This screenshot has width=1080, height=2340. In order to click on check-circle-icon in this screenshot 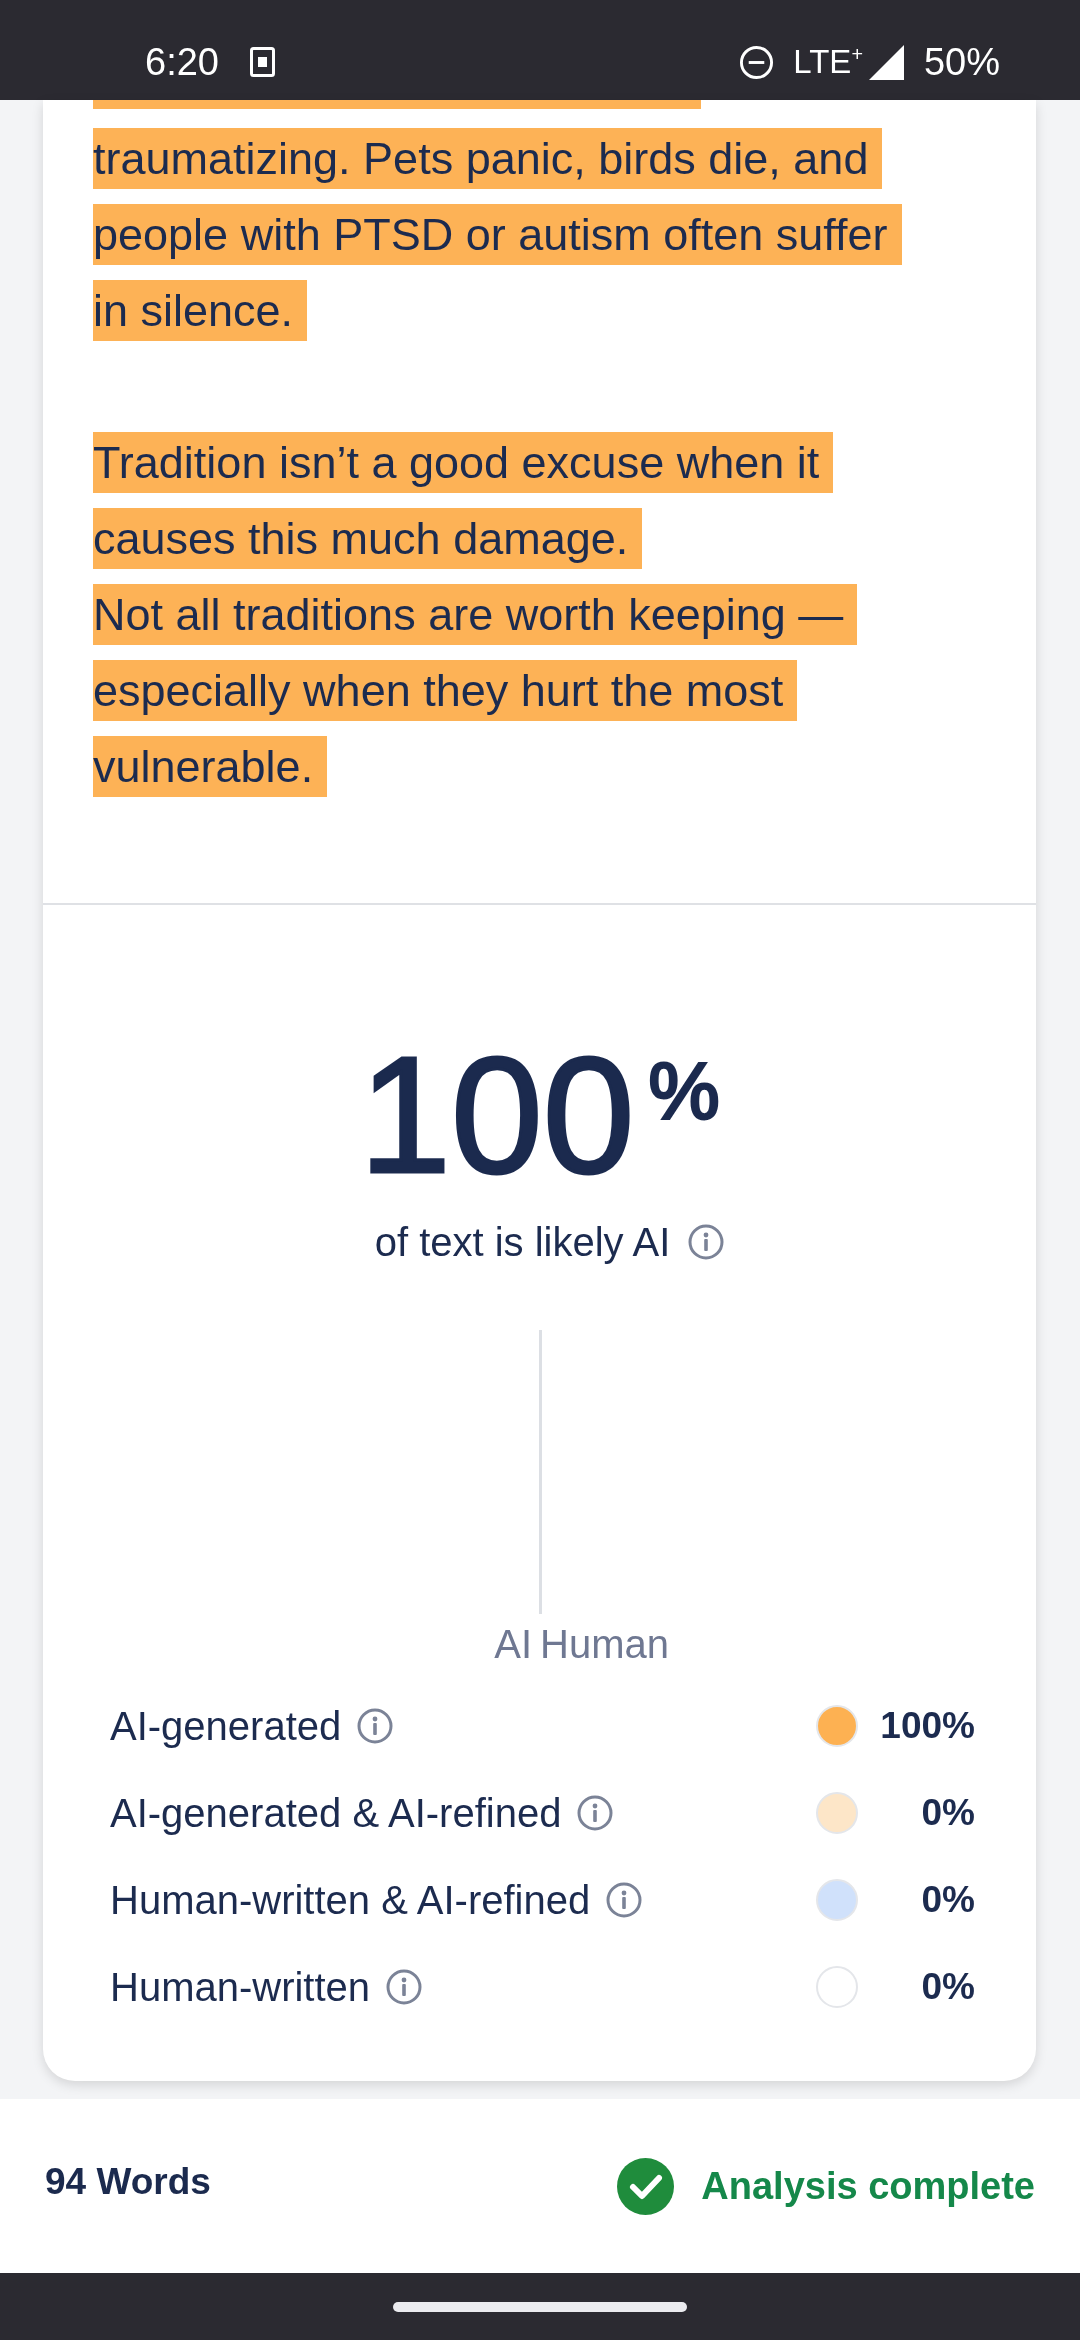, I will do `click(646, 2186)`.